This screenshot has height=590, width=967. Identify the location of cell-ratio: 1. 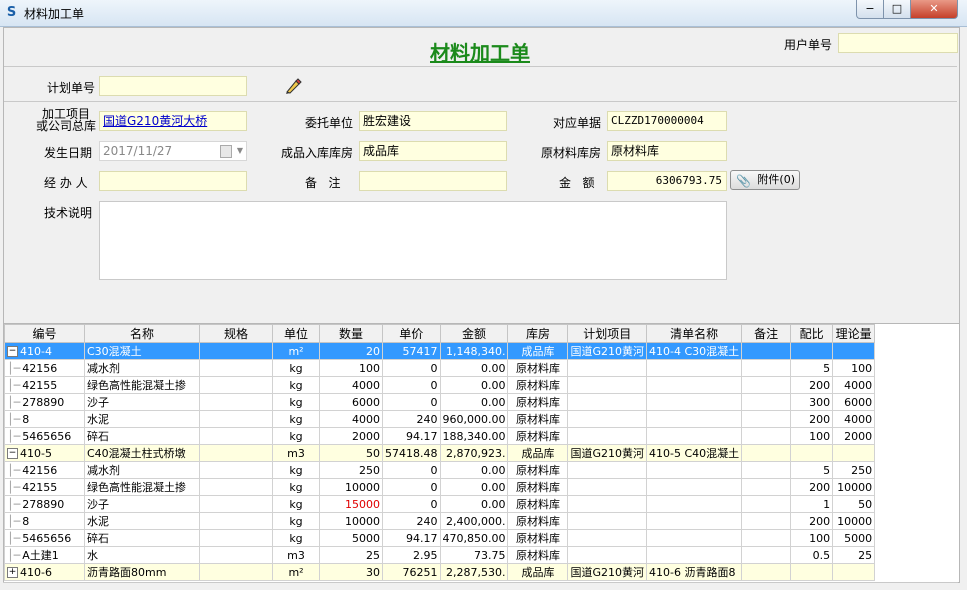
(812, 504).